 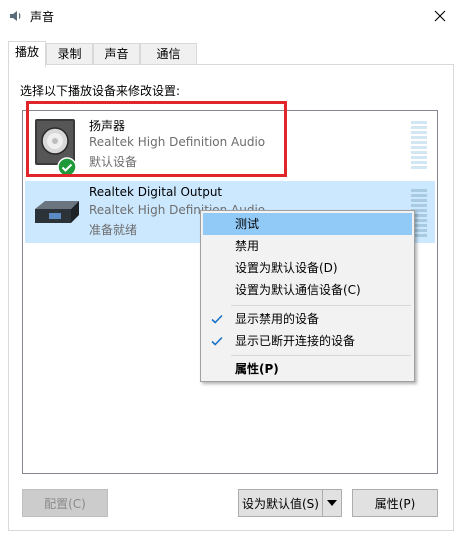 I want to click on digital-output-icon, so click(x=57, y=212).